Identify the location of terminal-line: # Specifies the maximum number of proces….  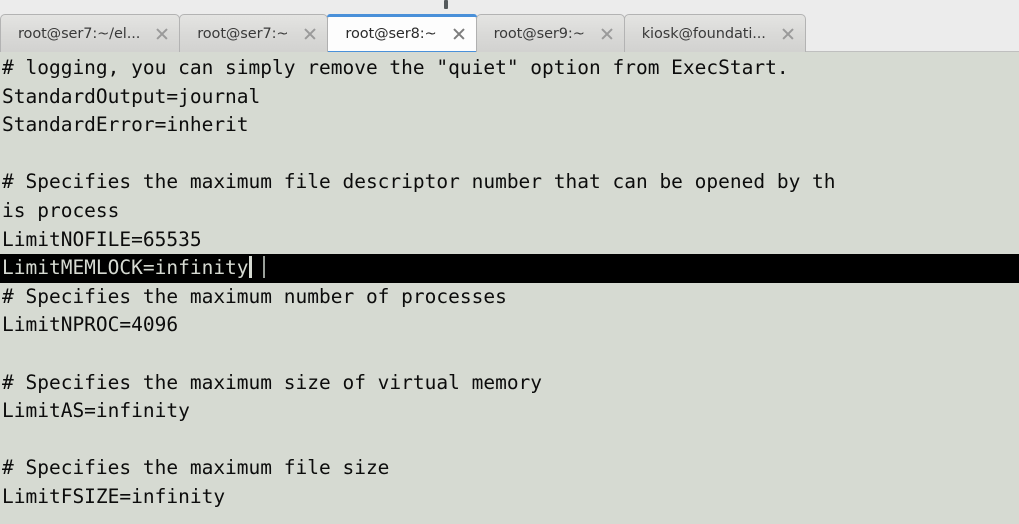
(509, 297).